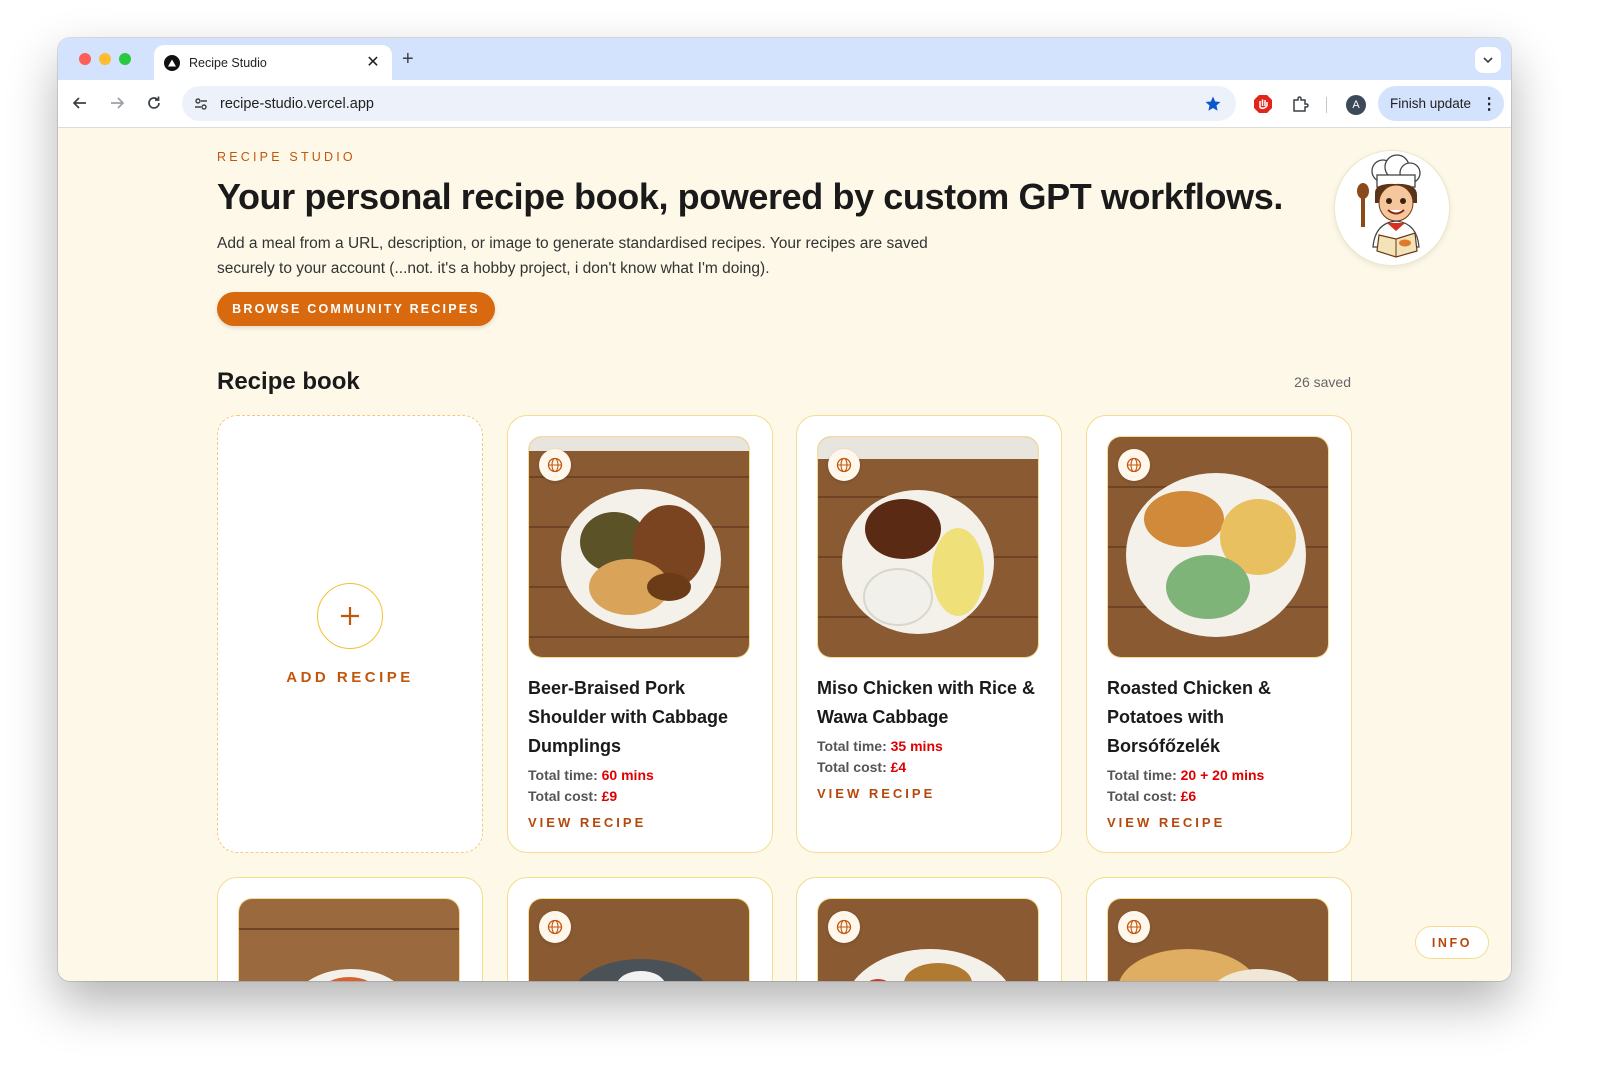  I want to click on chevron-down-icon, so click(1488, 60).